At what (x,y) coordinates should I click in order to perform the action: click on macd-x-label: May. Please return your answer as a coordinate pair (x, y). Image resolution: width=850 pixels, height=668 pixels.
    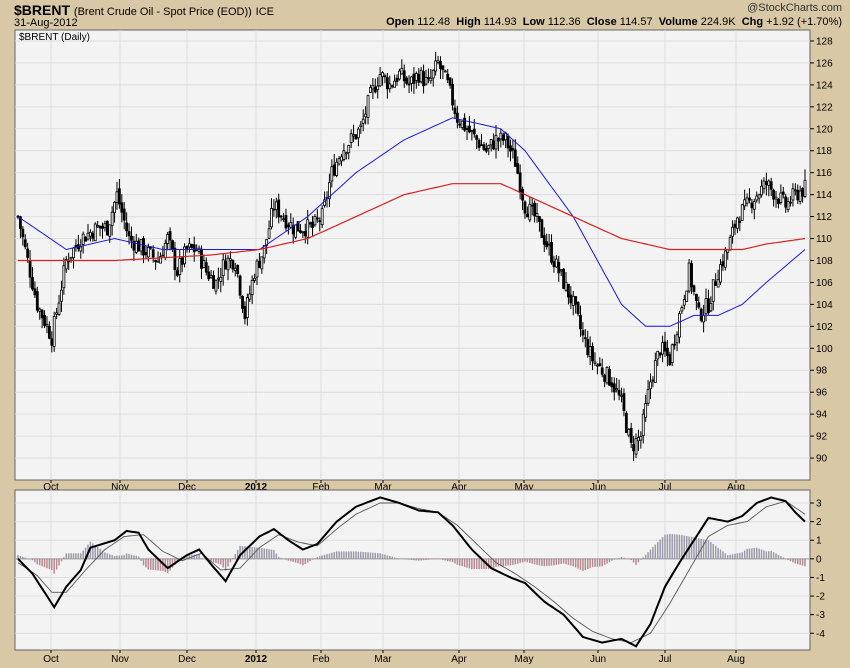
    Looking at the image, I should click on (524, 659).